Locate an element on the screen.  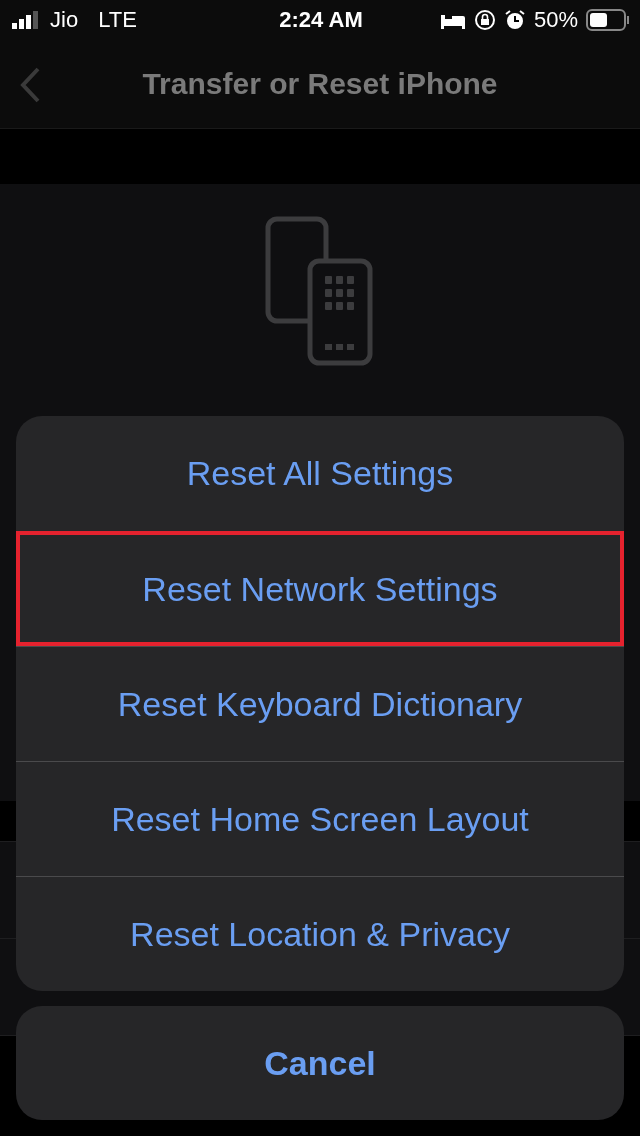
alarm-icon is located at coordinates (514, 20).